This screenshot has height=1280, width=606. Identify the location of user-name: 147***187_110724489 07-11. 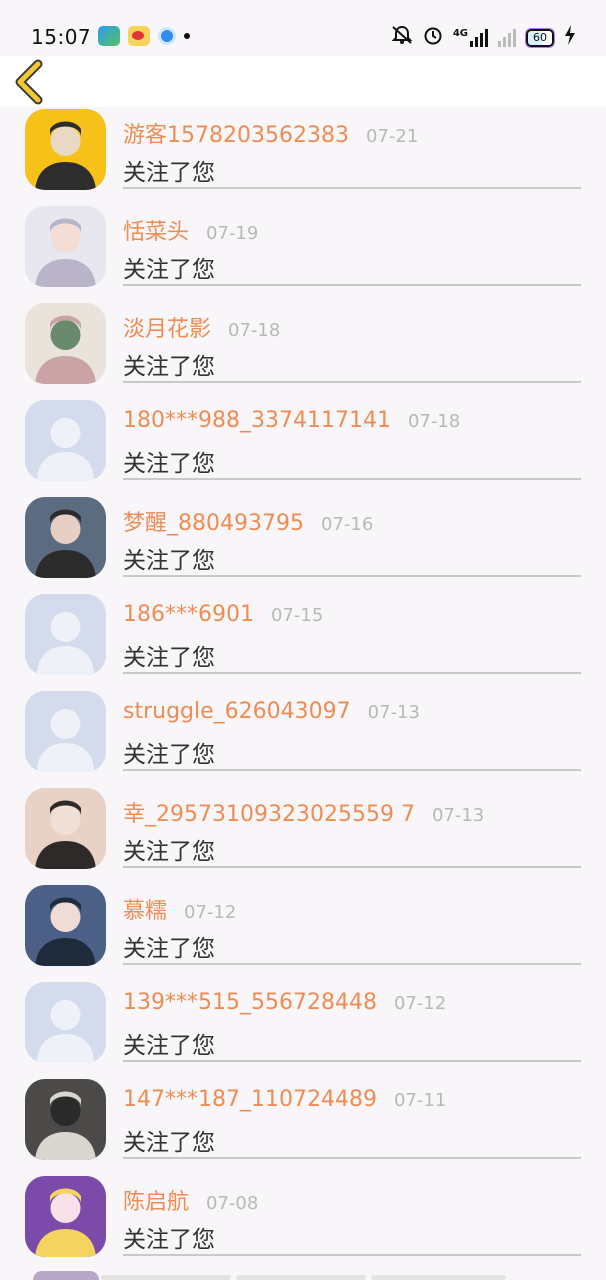
(284, 1099).